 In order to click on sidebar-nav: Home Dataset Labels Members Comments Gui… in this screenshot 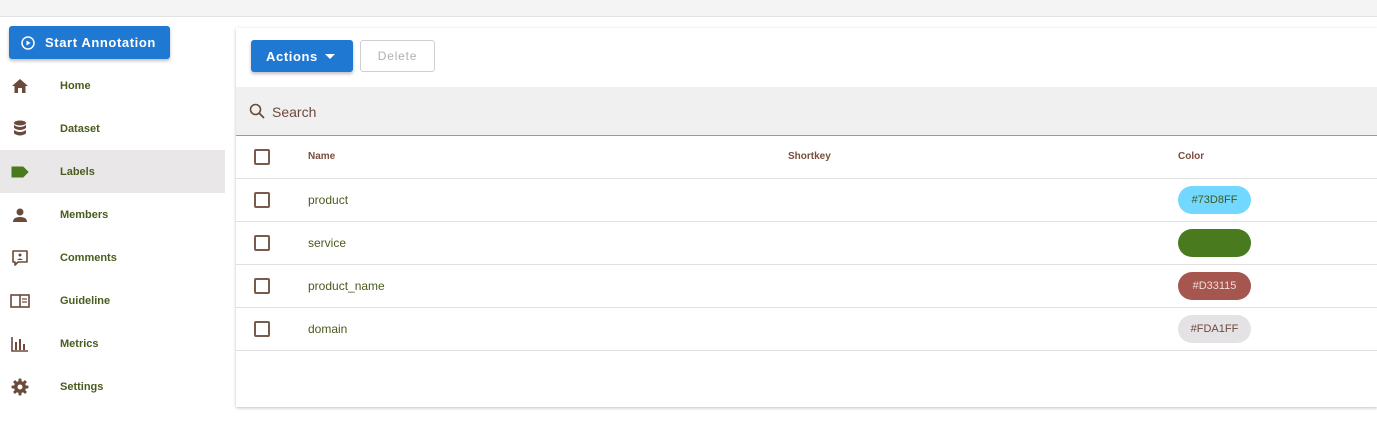, I will do `click(112, 236)`.